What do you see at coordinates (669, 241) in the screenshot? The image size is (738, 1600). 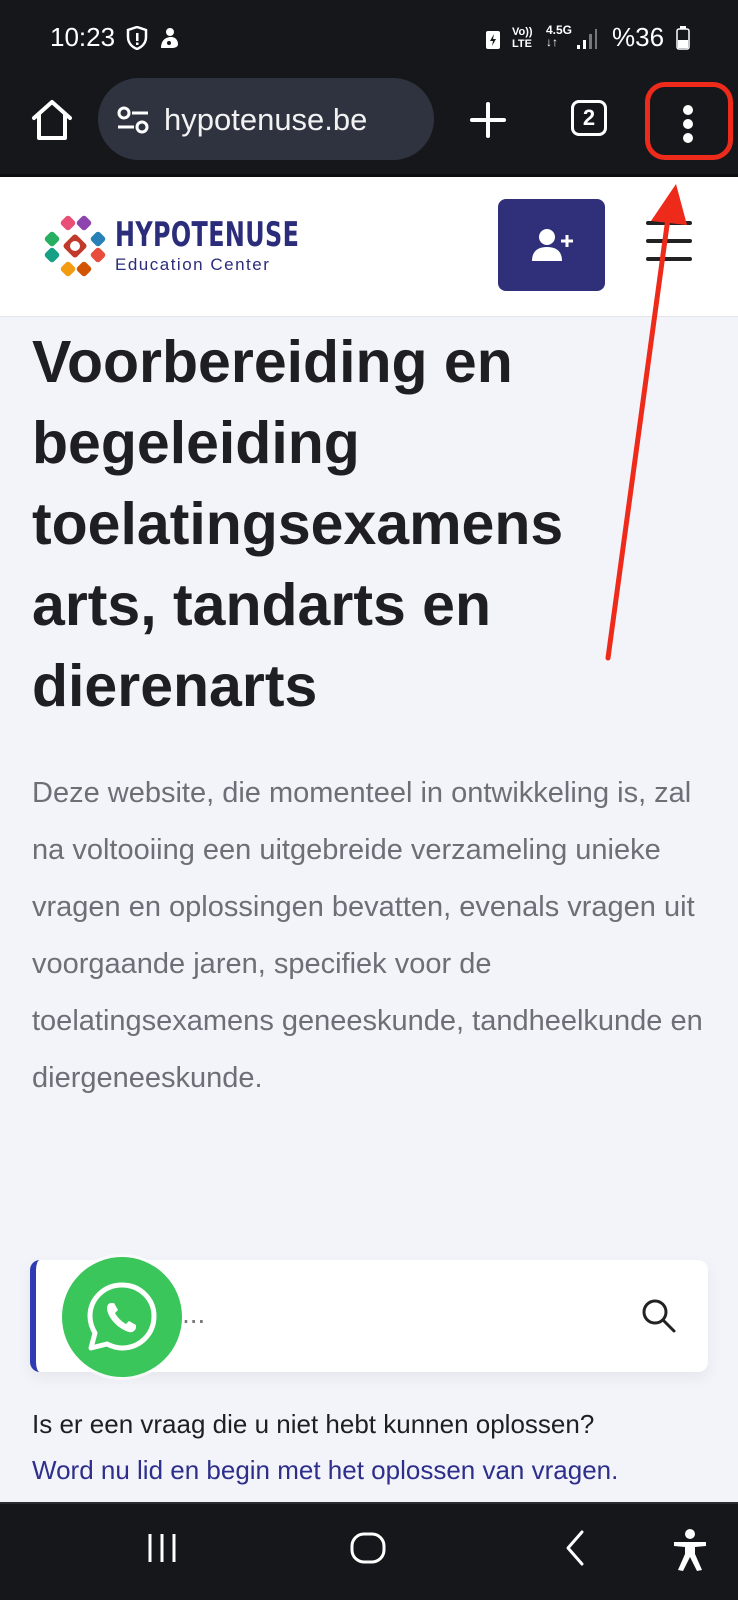 I see `hamburger-icon` at bounding box center [669, 241].